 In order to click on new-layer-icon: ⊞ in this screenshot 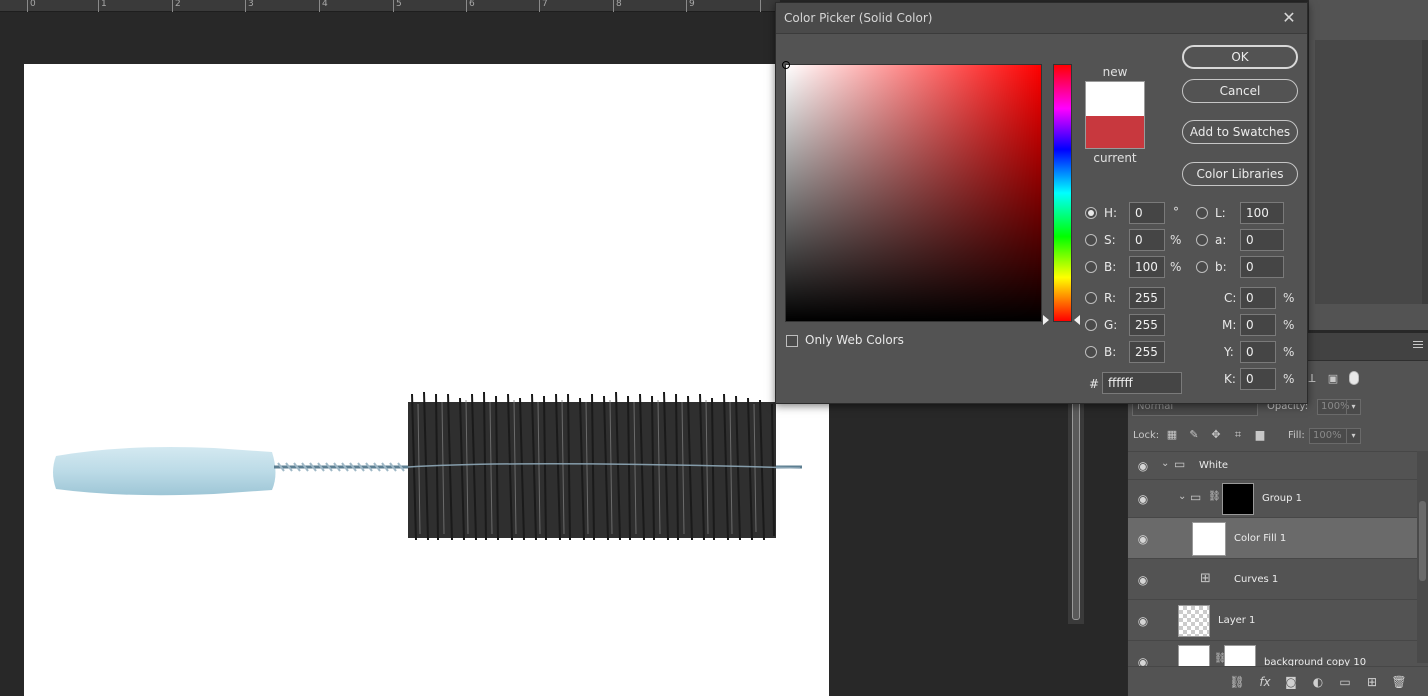, I will do `click(1372, 682)`.